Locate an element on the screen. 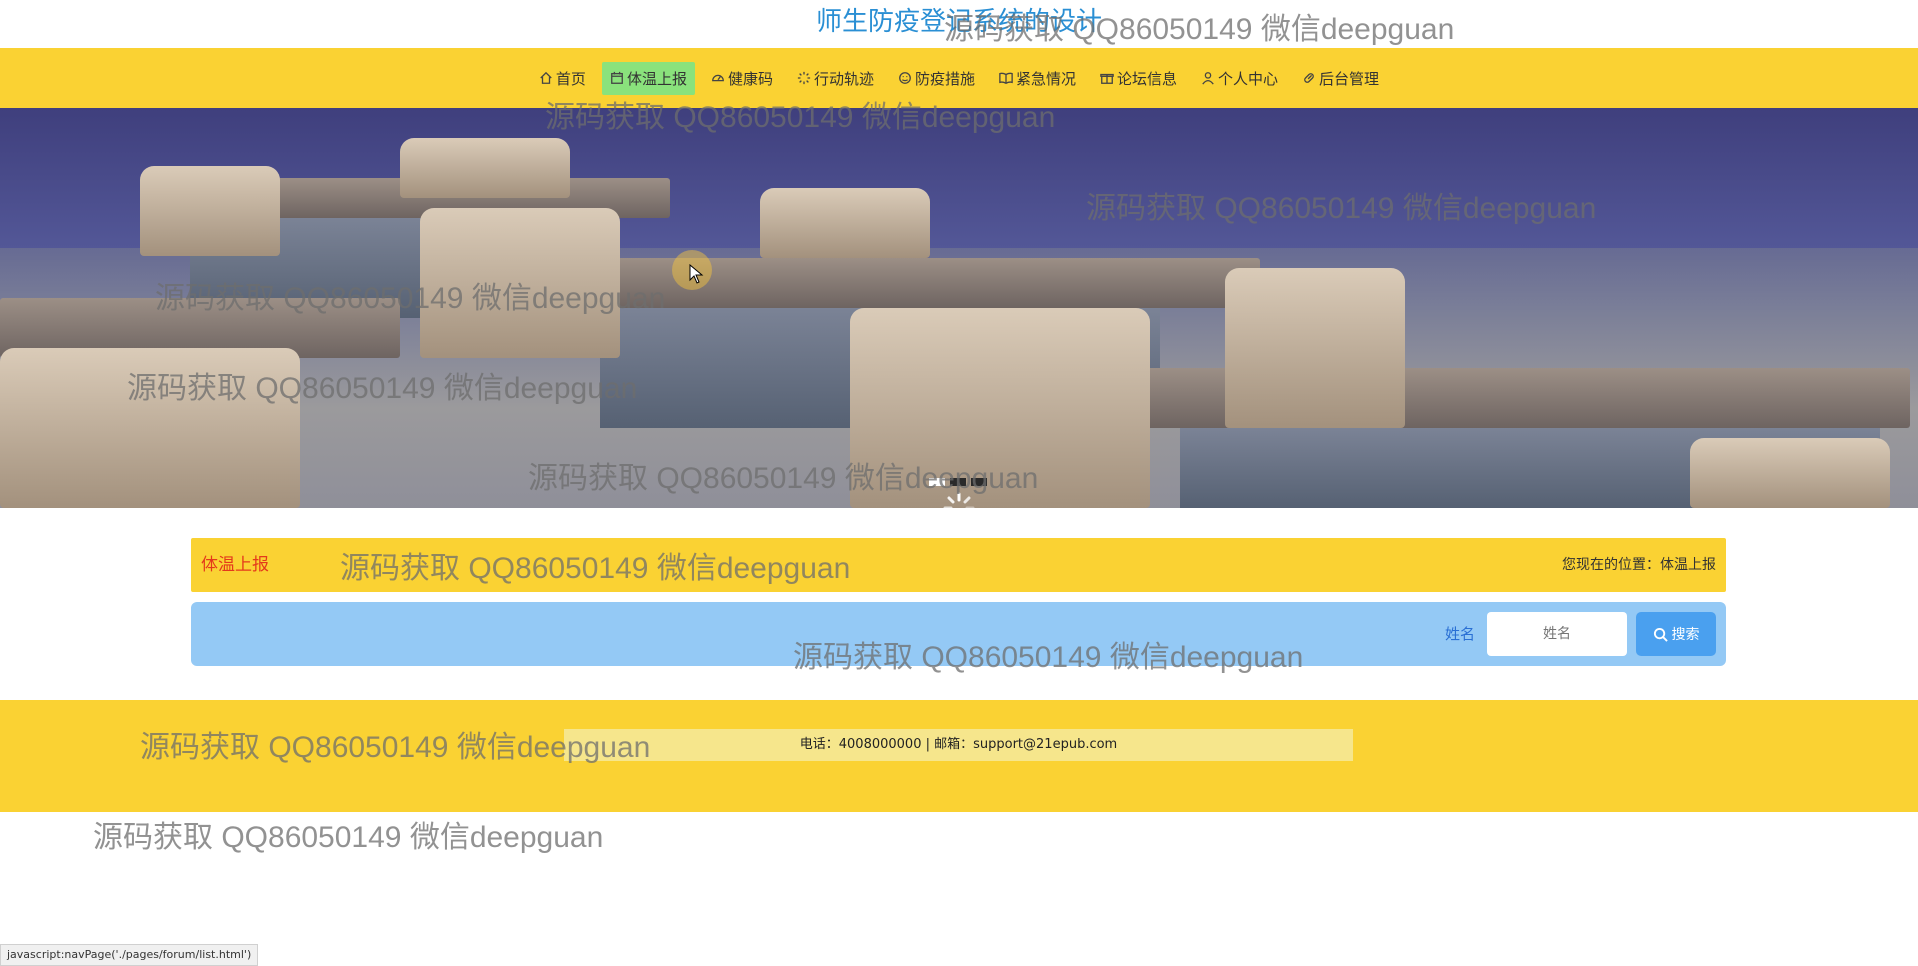 The image size is (1918, 966). search-name-label: 姓名 is located at coordinates (1460, 634).